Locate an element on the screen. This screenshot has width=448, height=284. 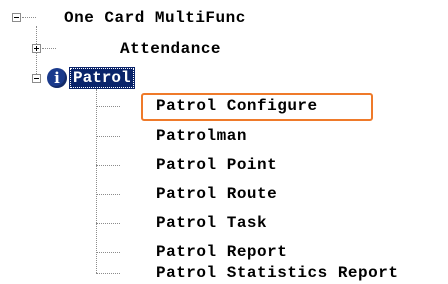
tree-node-attendance: Attendance is located at coordinates (170, 49).